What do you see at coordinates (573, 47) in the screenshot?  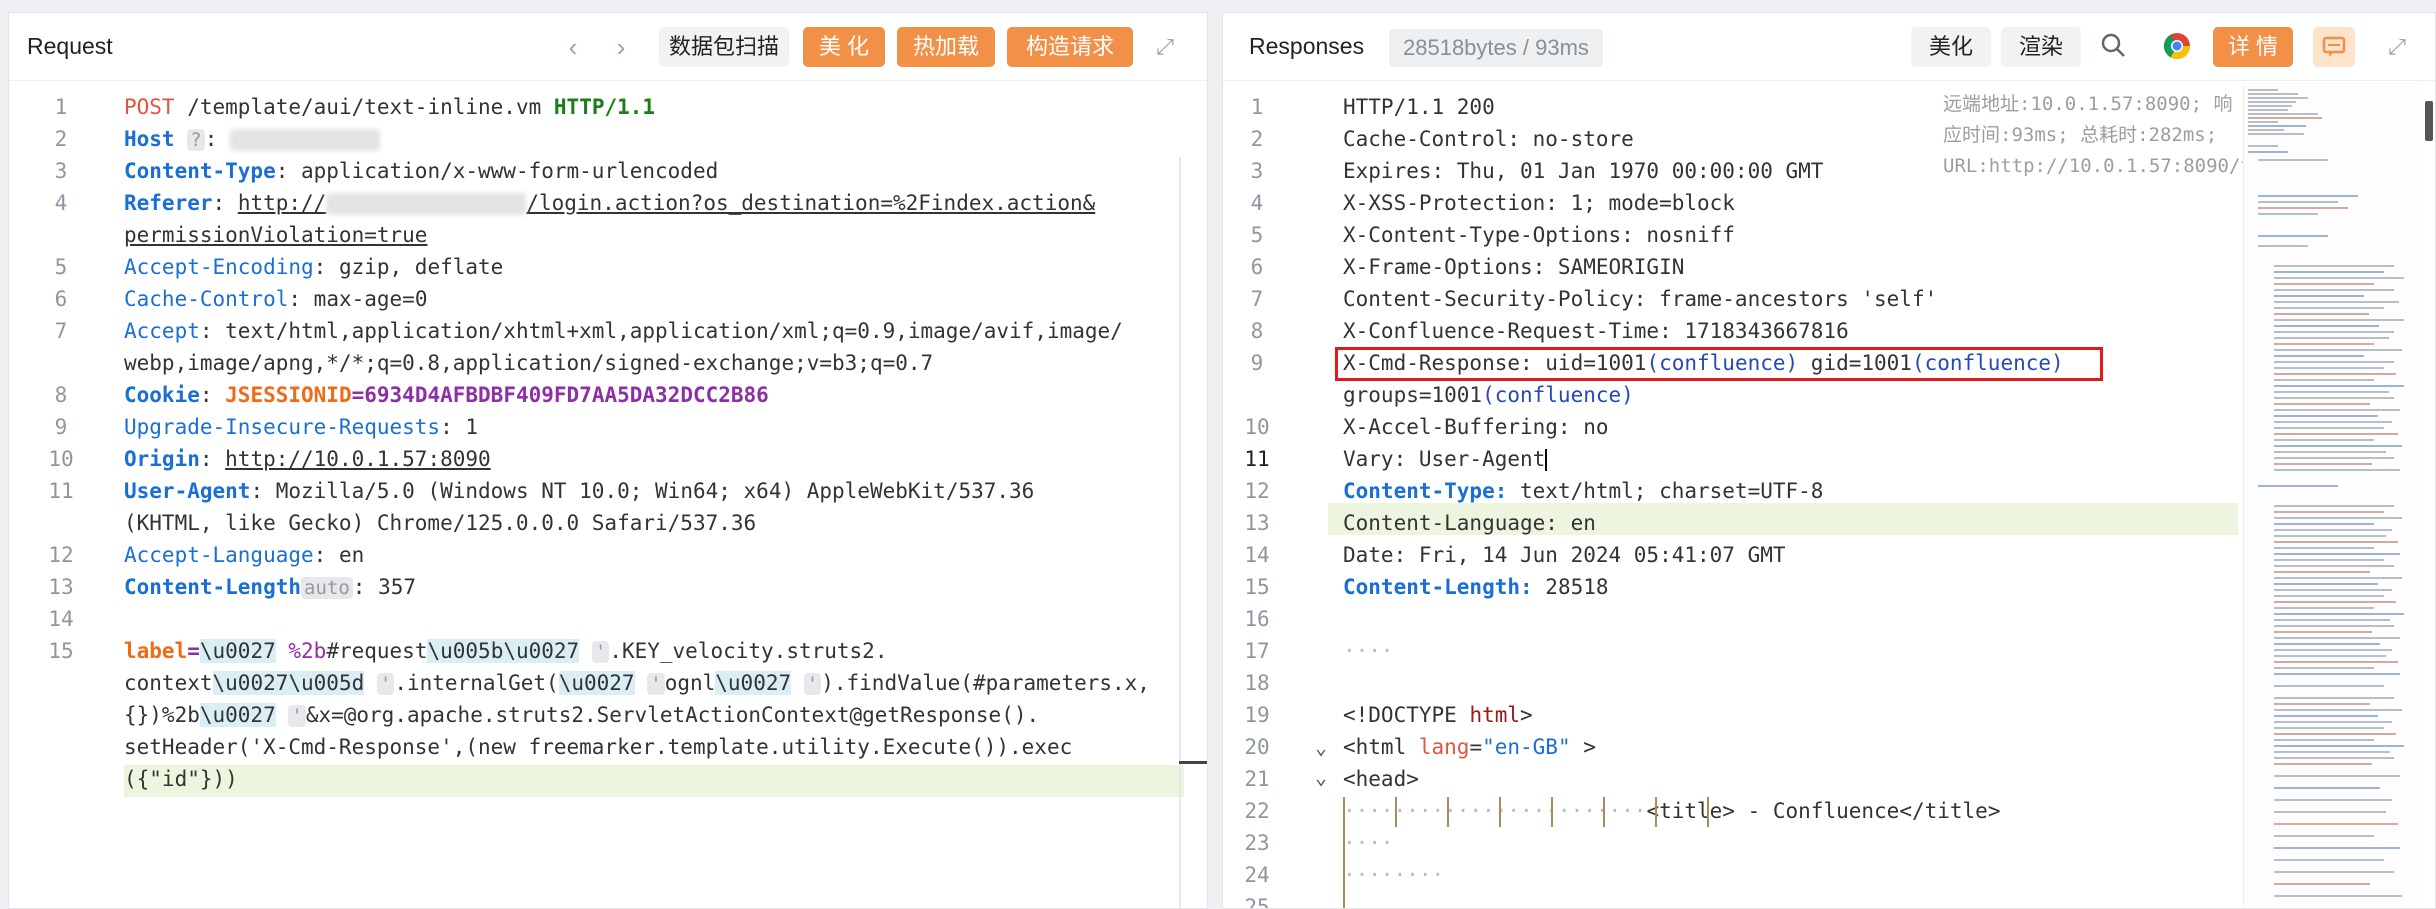 I see `chevron-left-icon: ‹` at bounding box center [573, 47].